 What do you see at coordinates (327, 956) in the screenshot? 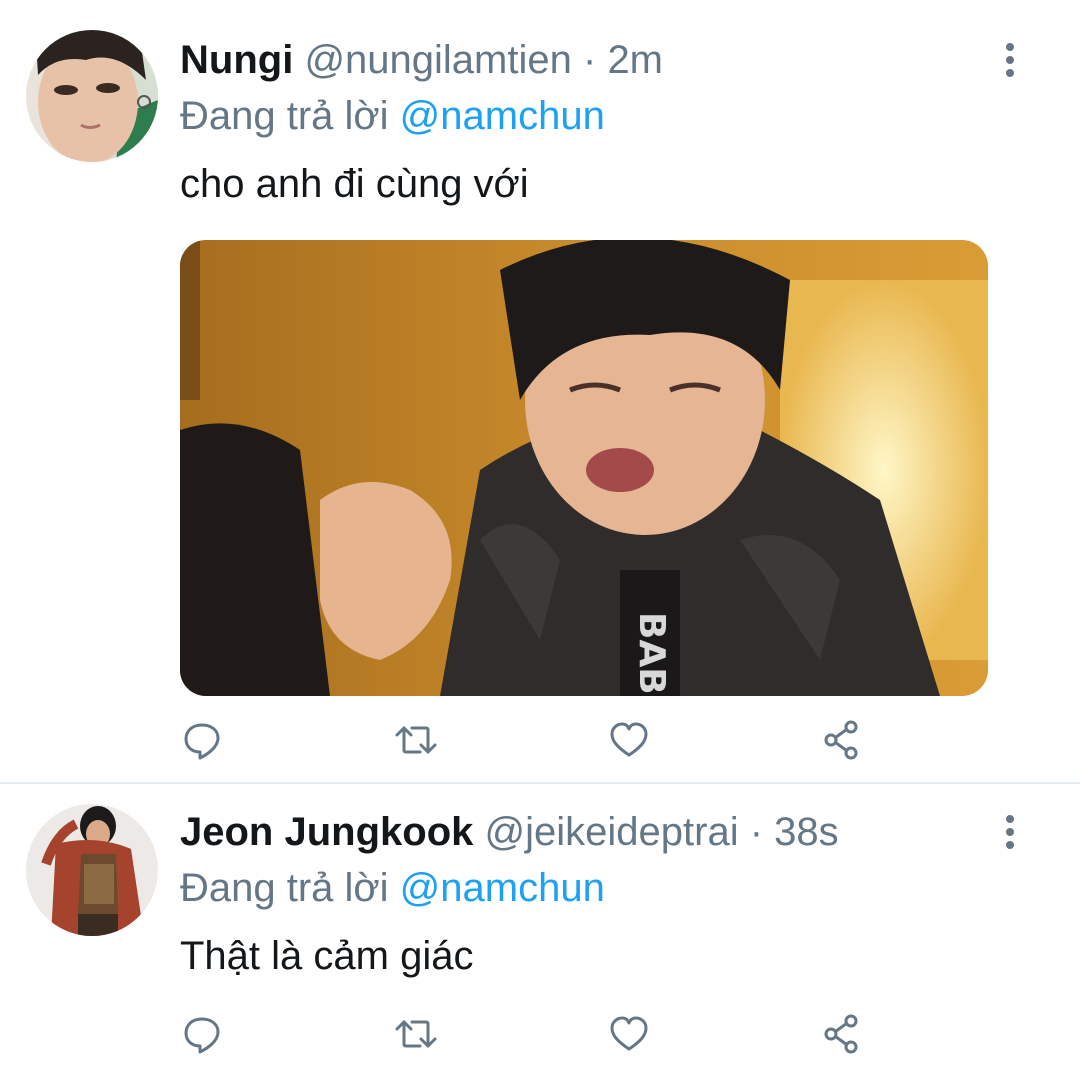
I see `tweet-text: Thật là cảm giác` at bounding box center [327, 956].